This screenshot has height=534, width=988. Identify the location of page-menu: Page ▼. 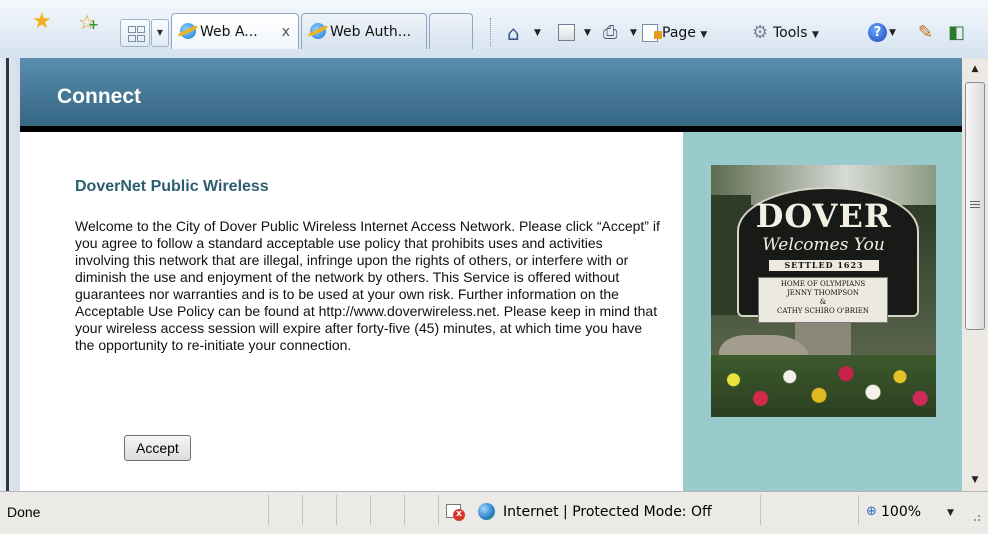
(684, 33).